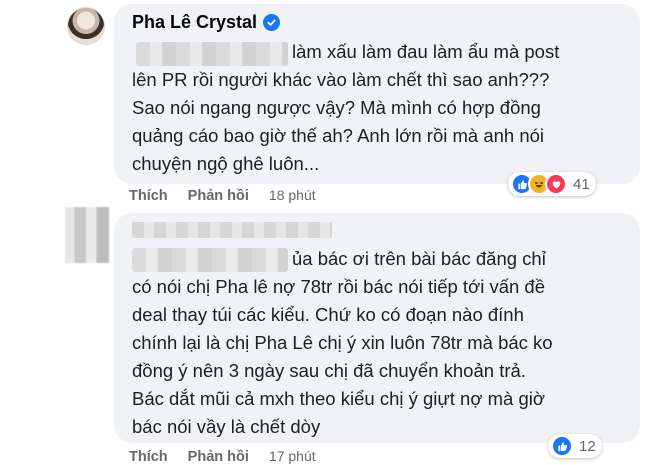 The image size is (660, 465). Describe the element at coordinates (272, 22) in the screenshot. I see `verified-badge-icon` at that location.